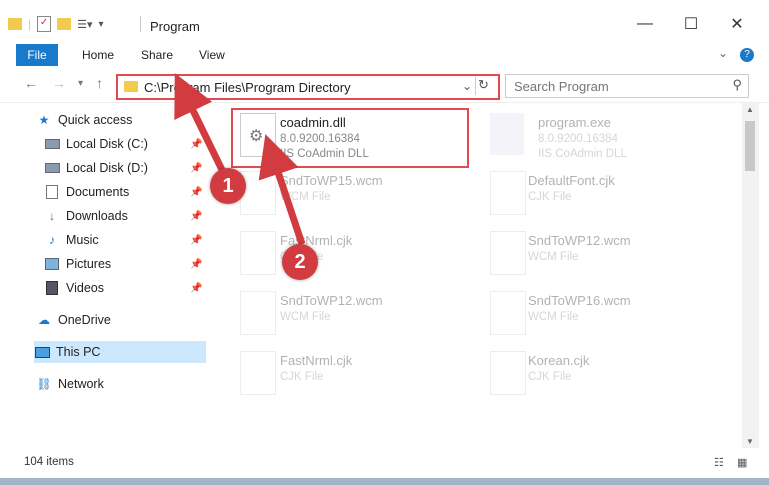 The height and width of the screenshot is (485, 769). I want to click on callout-1: 1, so click(228, 186).